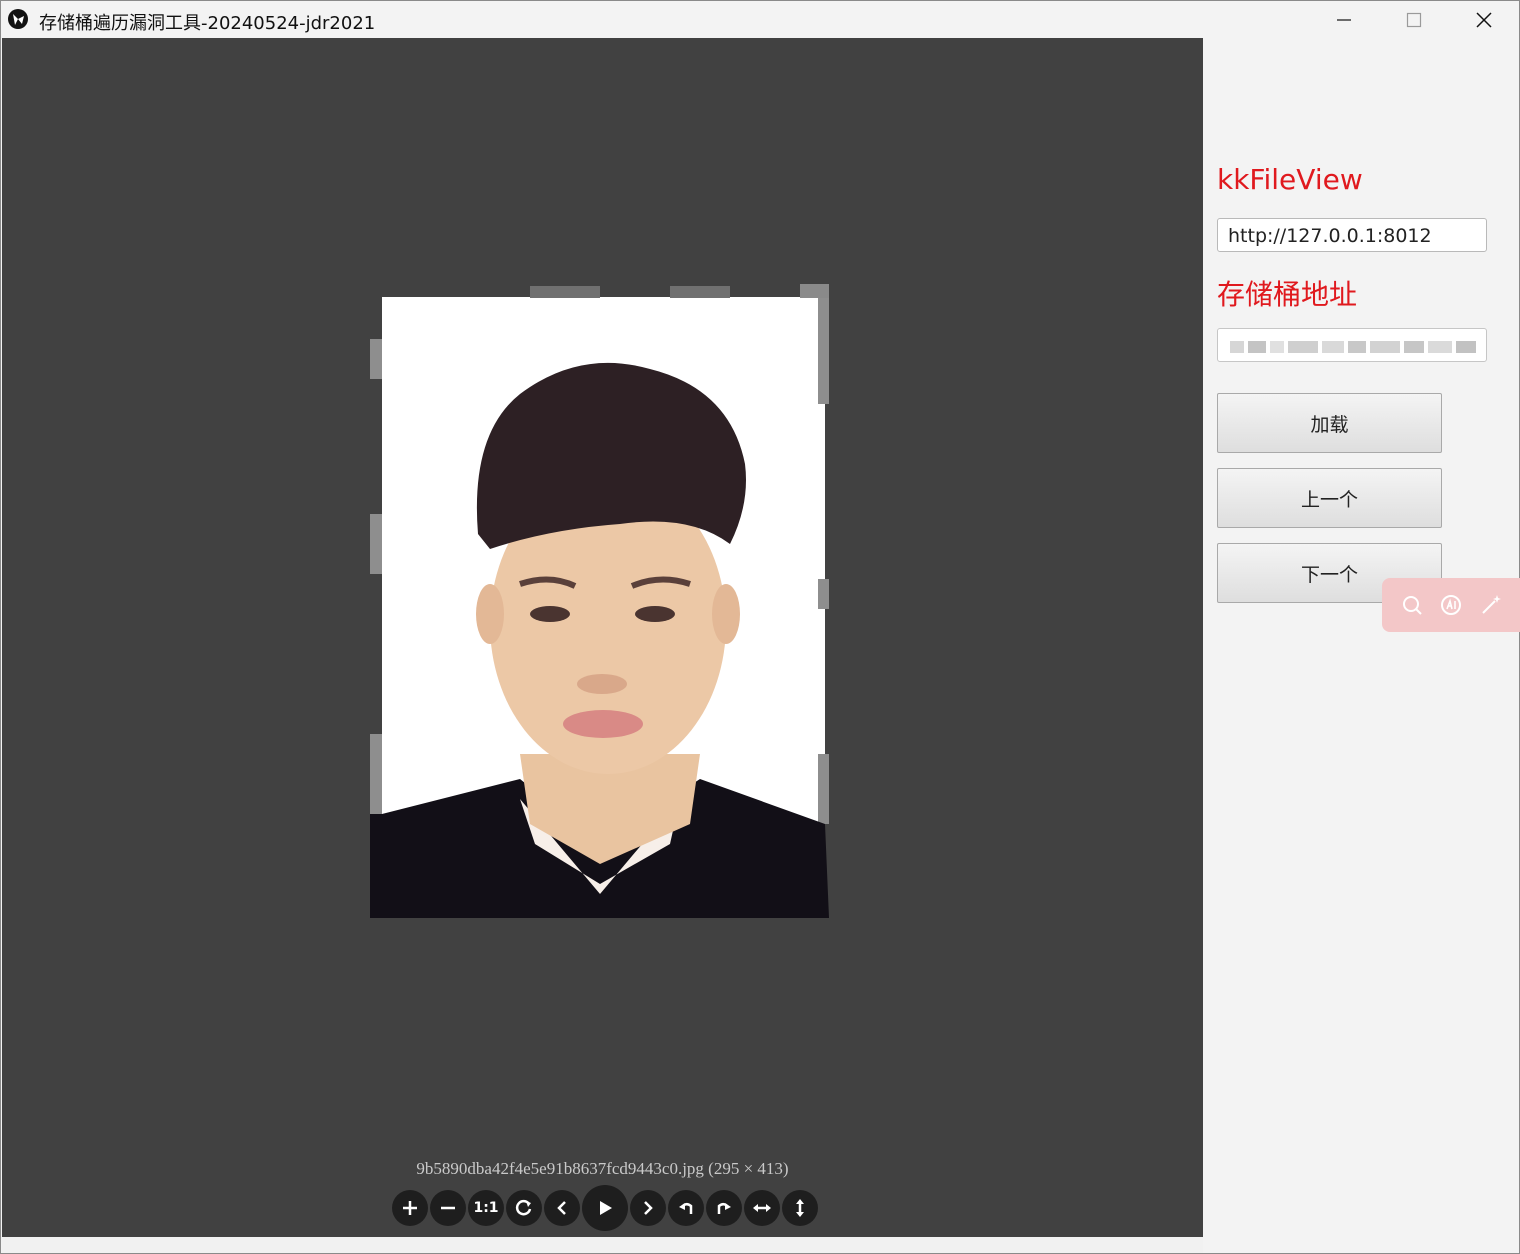  What do you see at coordinates (602, 1245) in the screenshot?
I see `window-bottom-edge` at bounding box center [602, 1245].